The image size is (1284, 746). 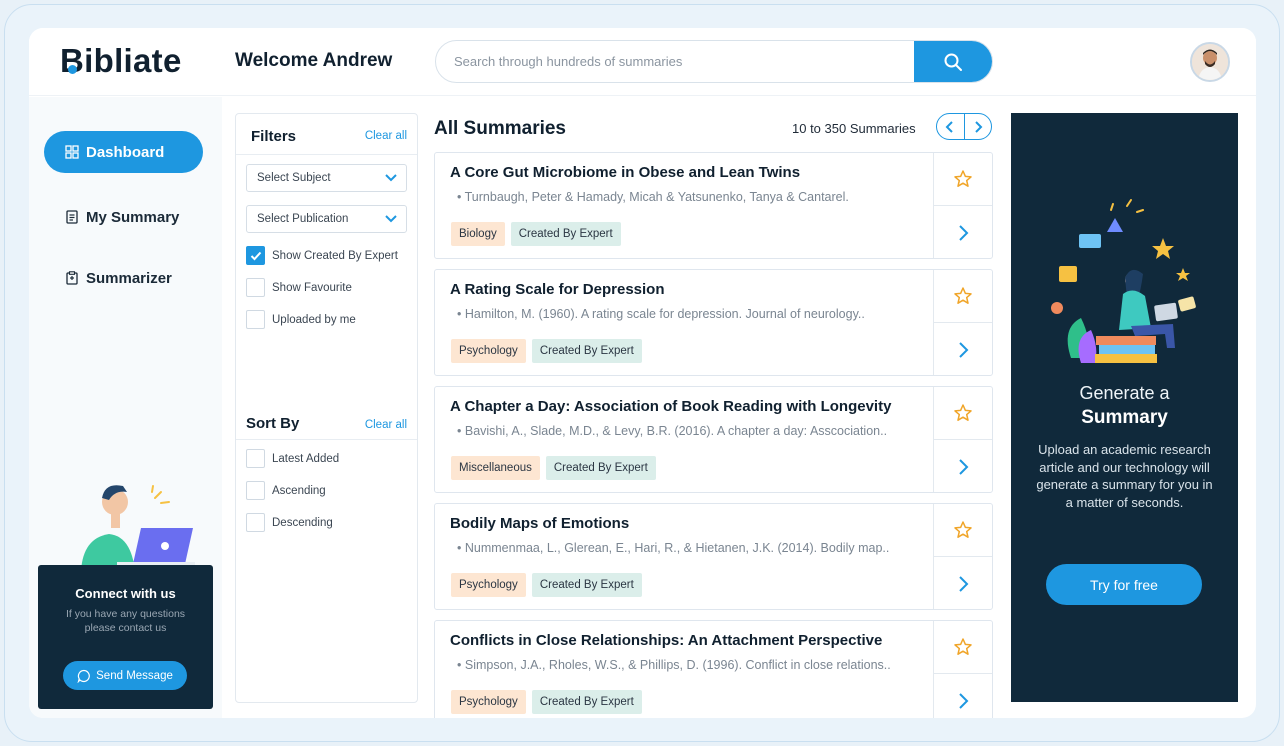 What do you see at coordinates (312, 287) in the screenshot?
I see `checkbox-label: Show Favourite` at bounding box center [312, 287].